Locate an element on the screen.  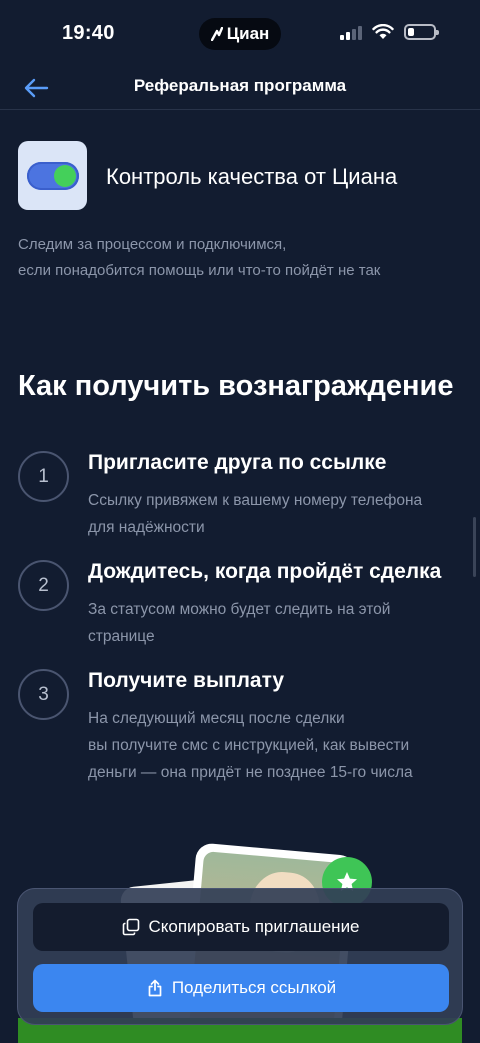
status-icons is located at coordinates (389, 32).